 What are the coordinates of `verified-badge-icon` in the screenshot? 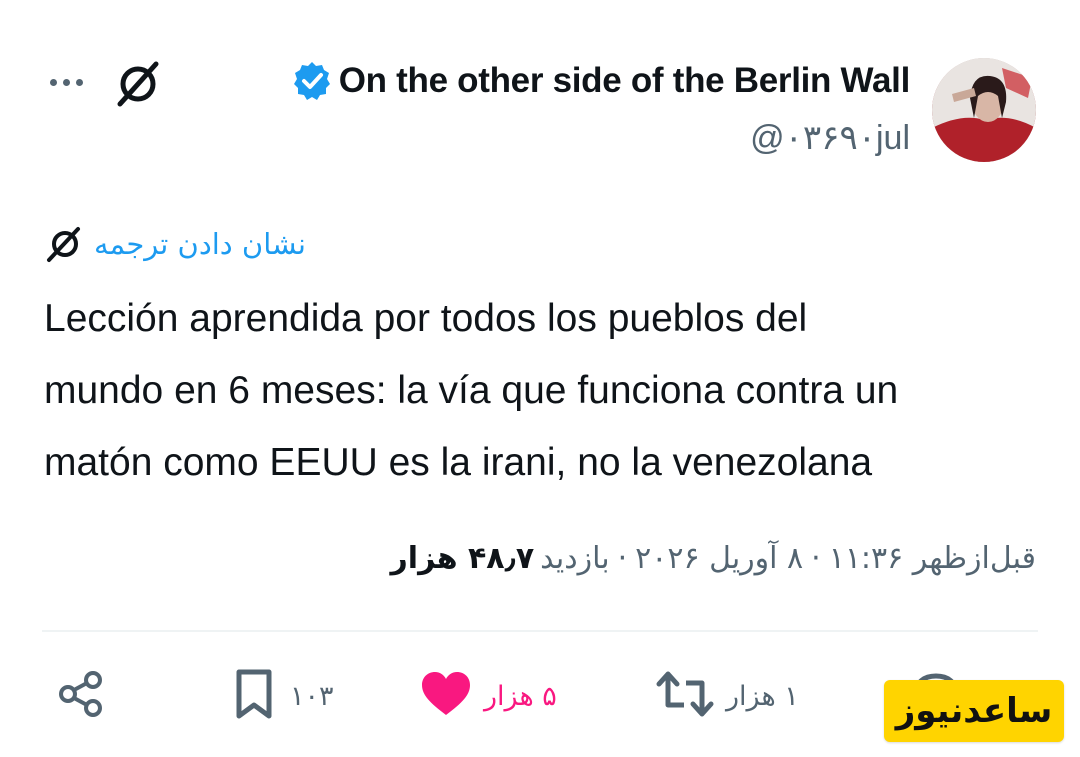 It's located at (312, 81).